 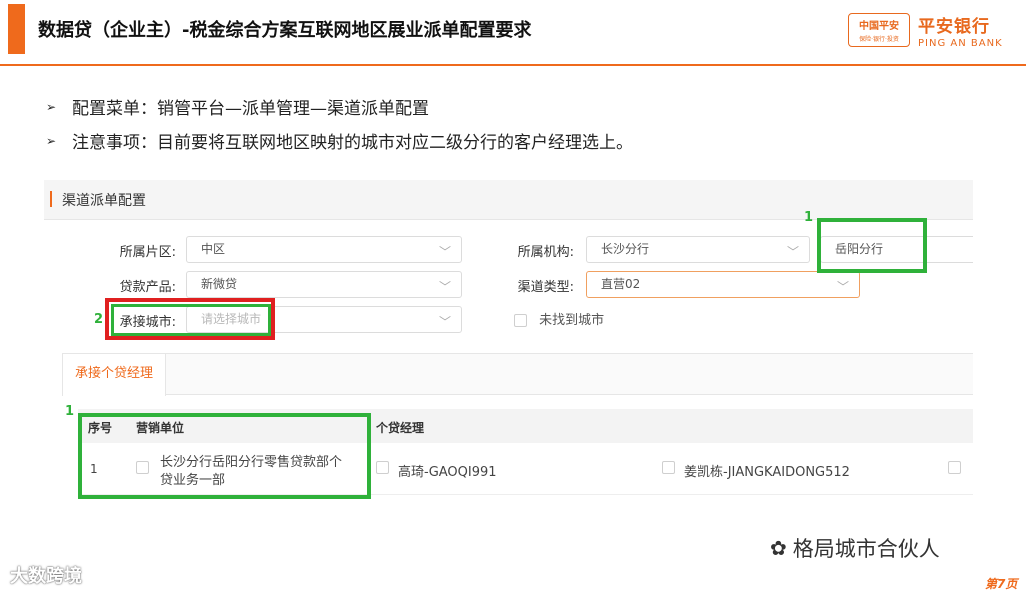 What do you see at coordinates (545, 252) in the screenshot?
I see `org-label: 所属机构:` at bounding box center [545, 252].